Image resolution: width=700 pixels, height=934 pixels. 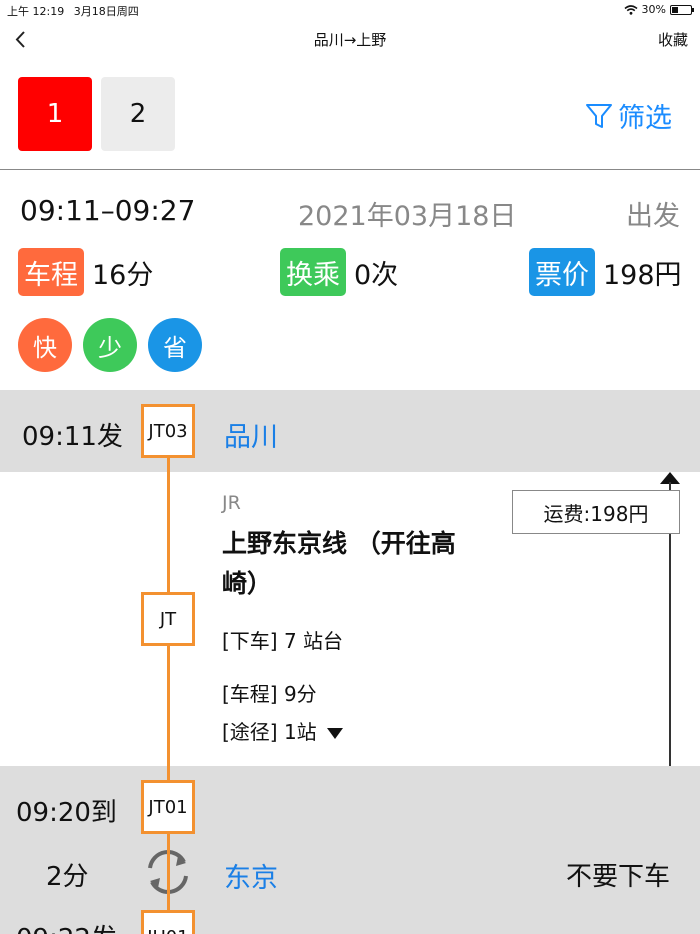 What do you see at coordinates (631, 9) in the screenshot?
I see `wifi-icon` at bounding box center [631, 9].